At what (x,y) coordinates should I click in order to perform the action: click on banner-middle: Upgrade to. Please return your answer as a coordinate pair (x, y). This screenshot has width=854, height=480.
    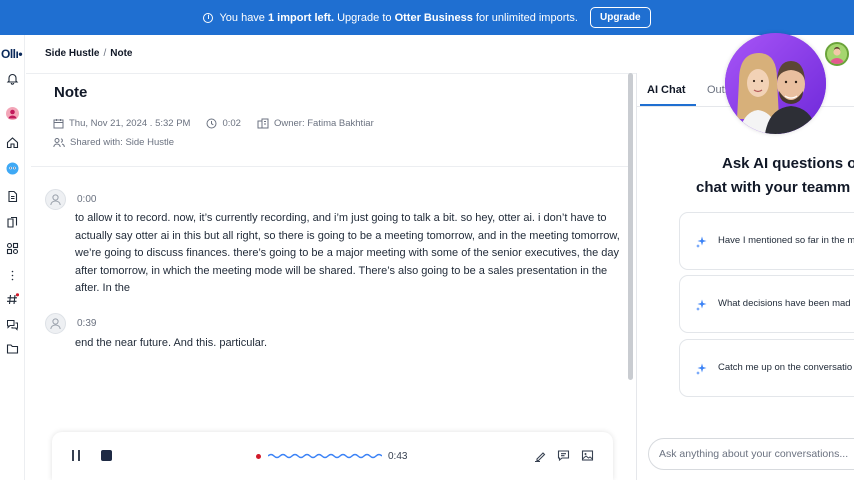
    Looking at the image, I should click on (364, 17).